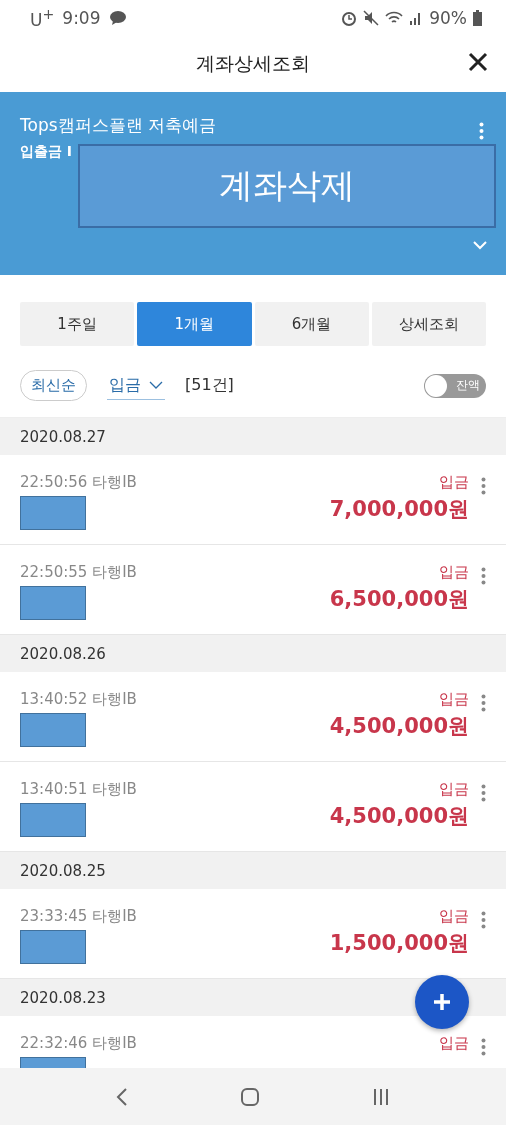 This screenshot has width=506, height=1125. I want to click on type-dropdown: 입금, so click(136, 385).